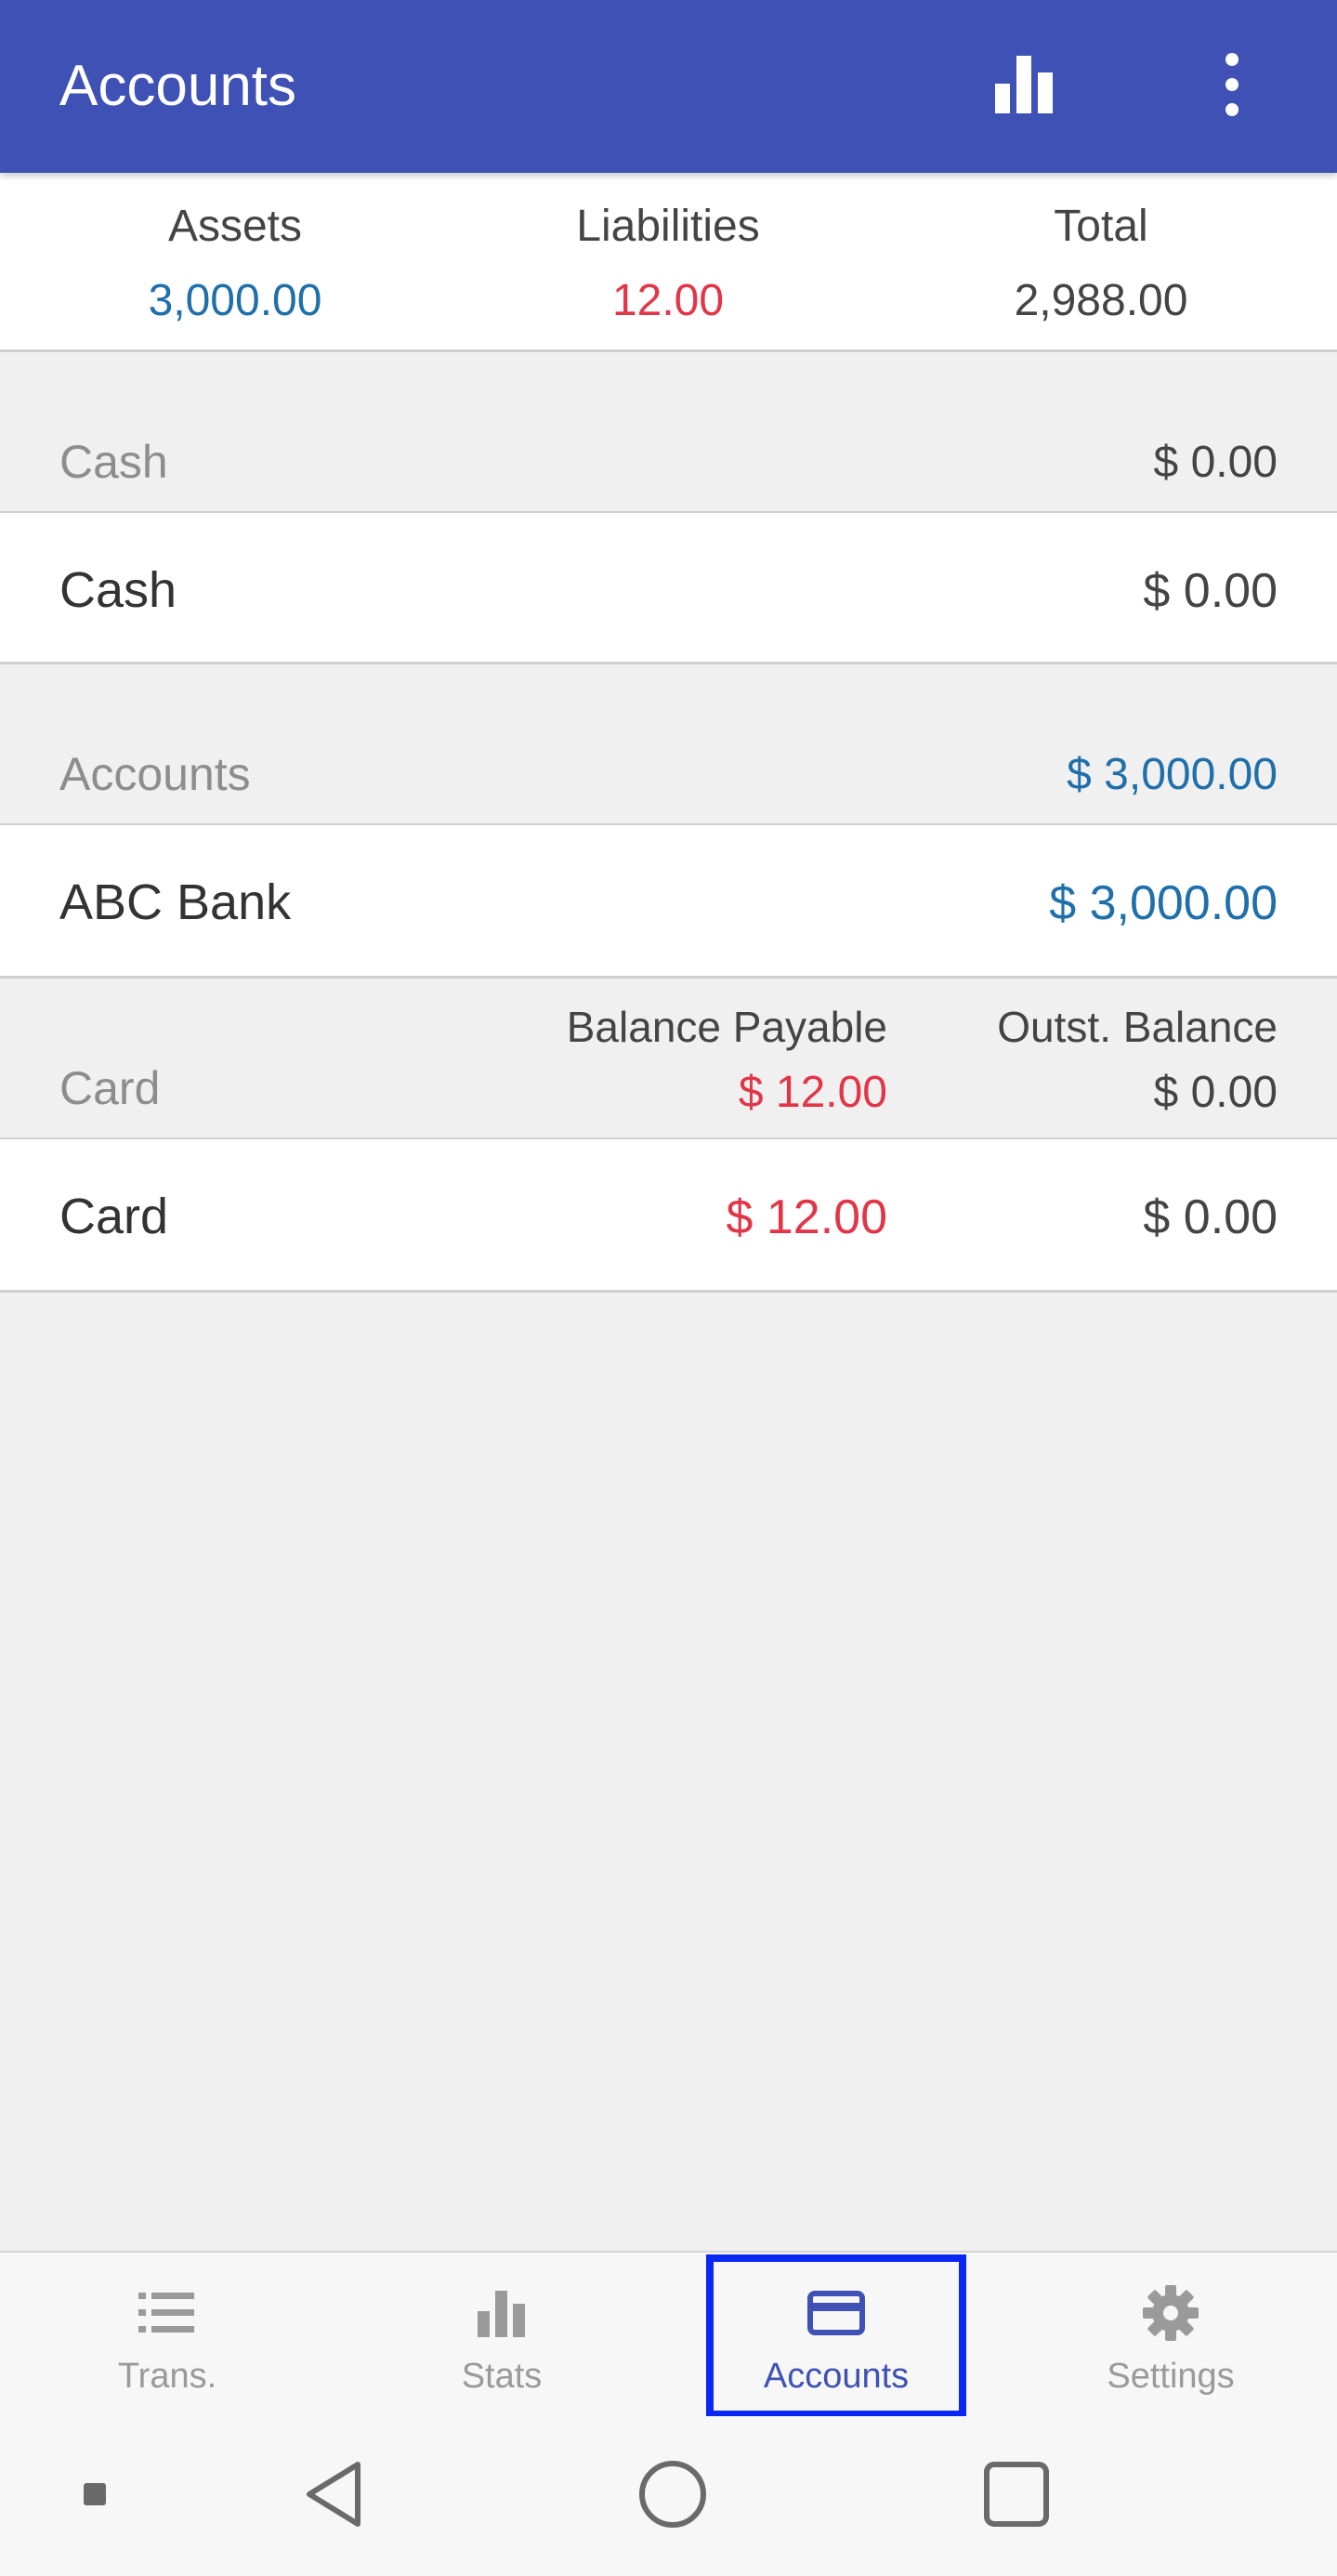 The height and width of the screenshot is (2576, 1337). I want to click on recents-button, so click(1016, 2496).